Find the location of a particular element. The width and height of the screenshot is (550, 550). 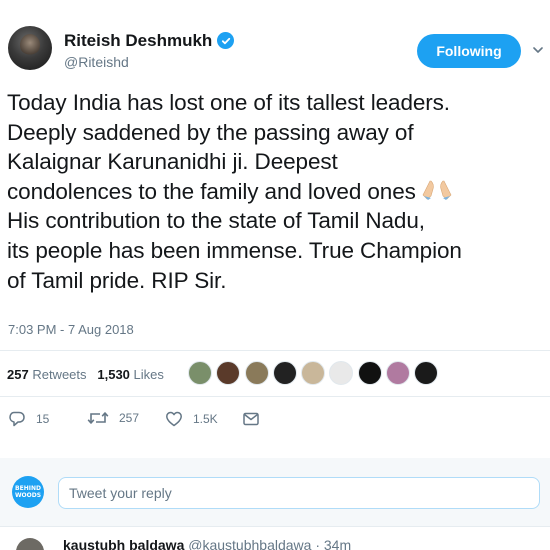

following-button: Following is located at coordinates (469, 51).